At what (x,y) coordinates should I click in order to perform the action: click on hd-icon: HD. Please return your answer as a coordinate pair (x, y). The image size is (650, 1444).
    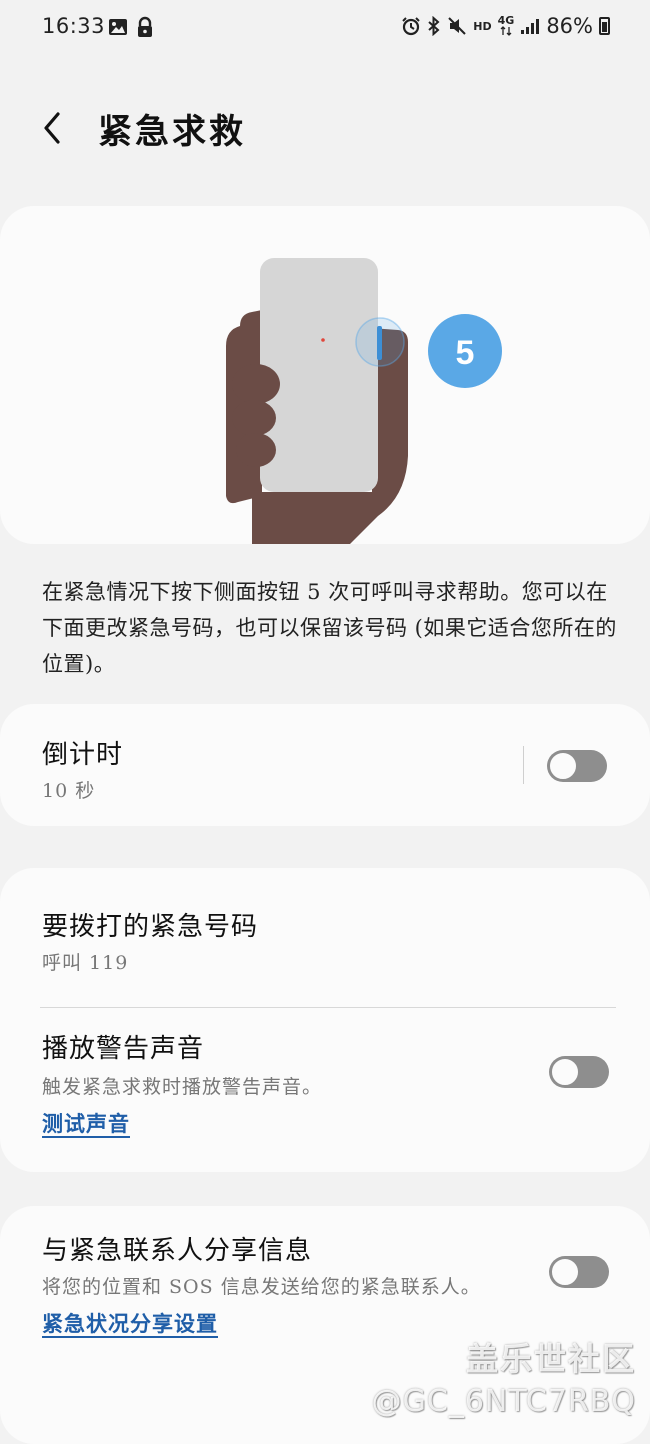
    Looking at the image, I should click on (482, 26).